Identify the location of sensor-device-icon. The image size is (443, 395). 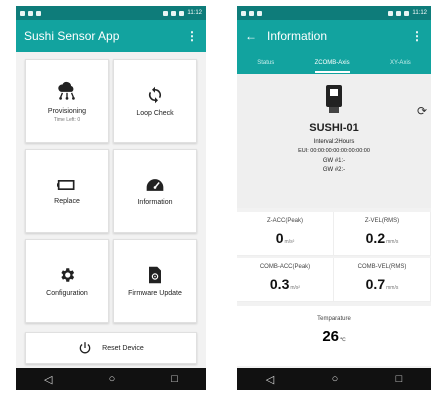
(334, 101).